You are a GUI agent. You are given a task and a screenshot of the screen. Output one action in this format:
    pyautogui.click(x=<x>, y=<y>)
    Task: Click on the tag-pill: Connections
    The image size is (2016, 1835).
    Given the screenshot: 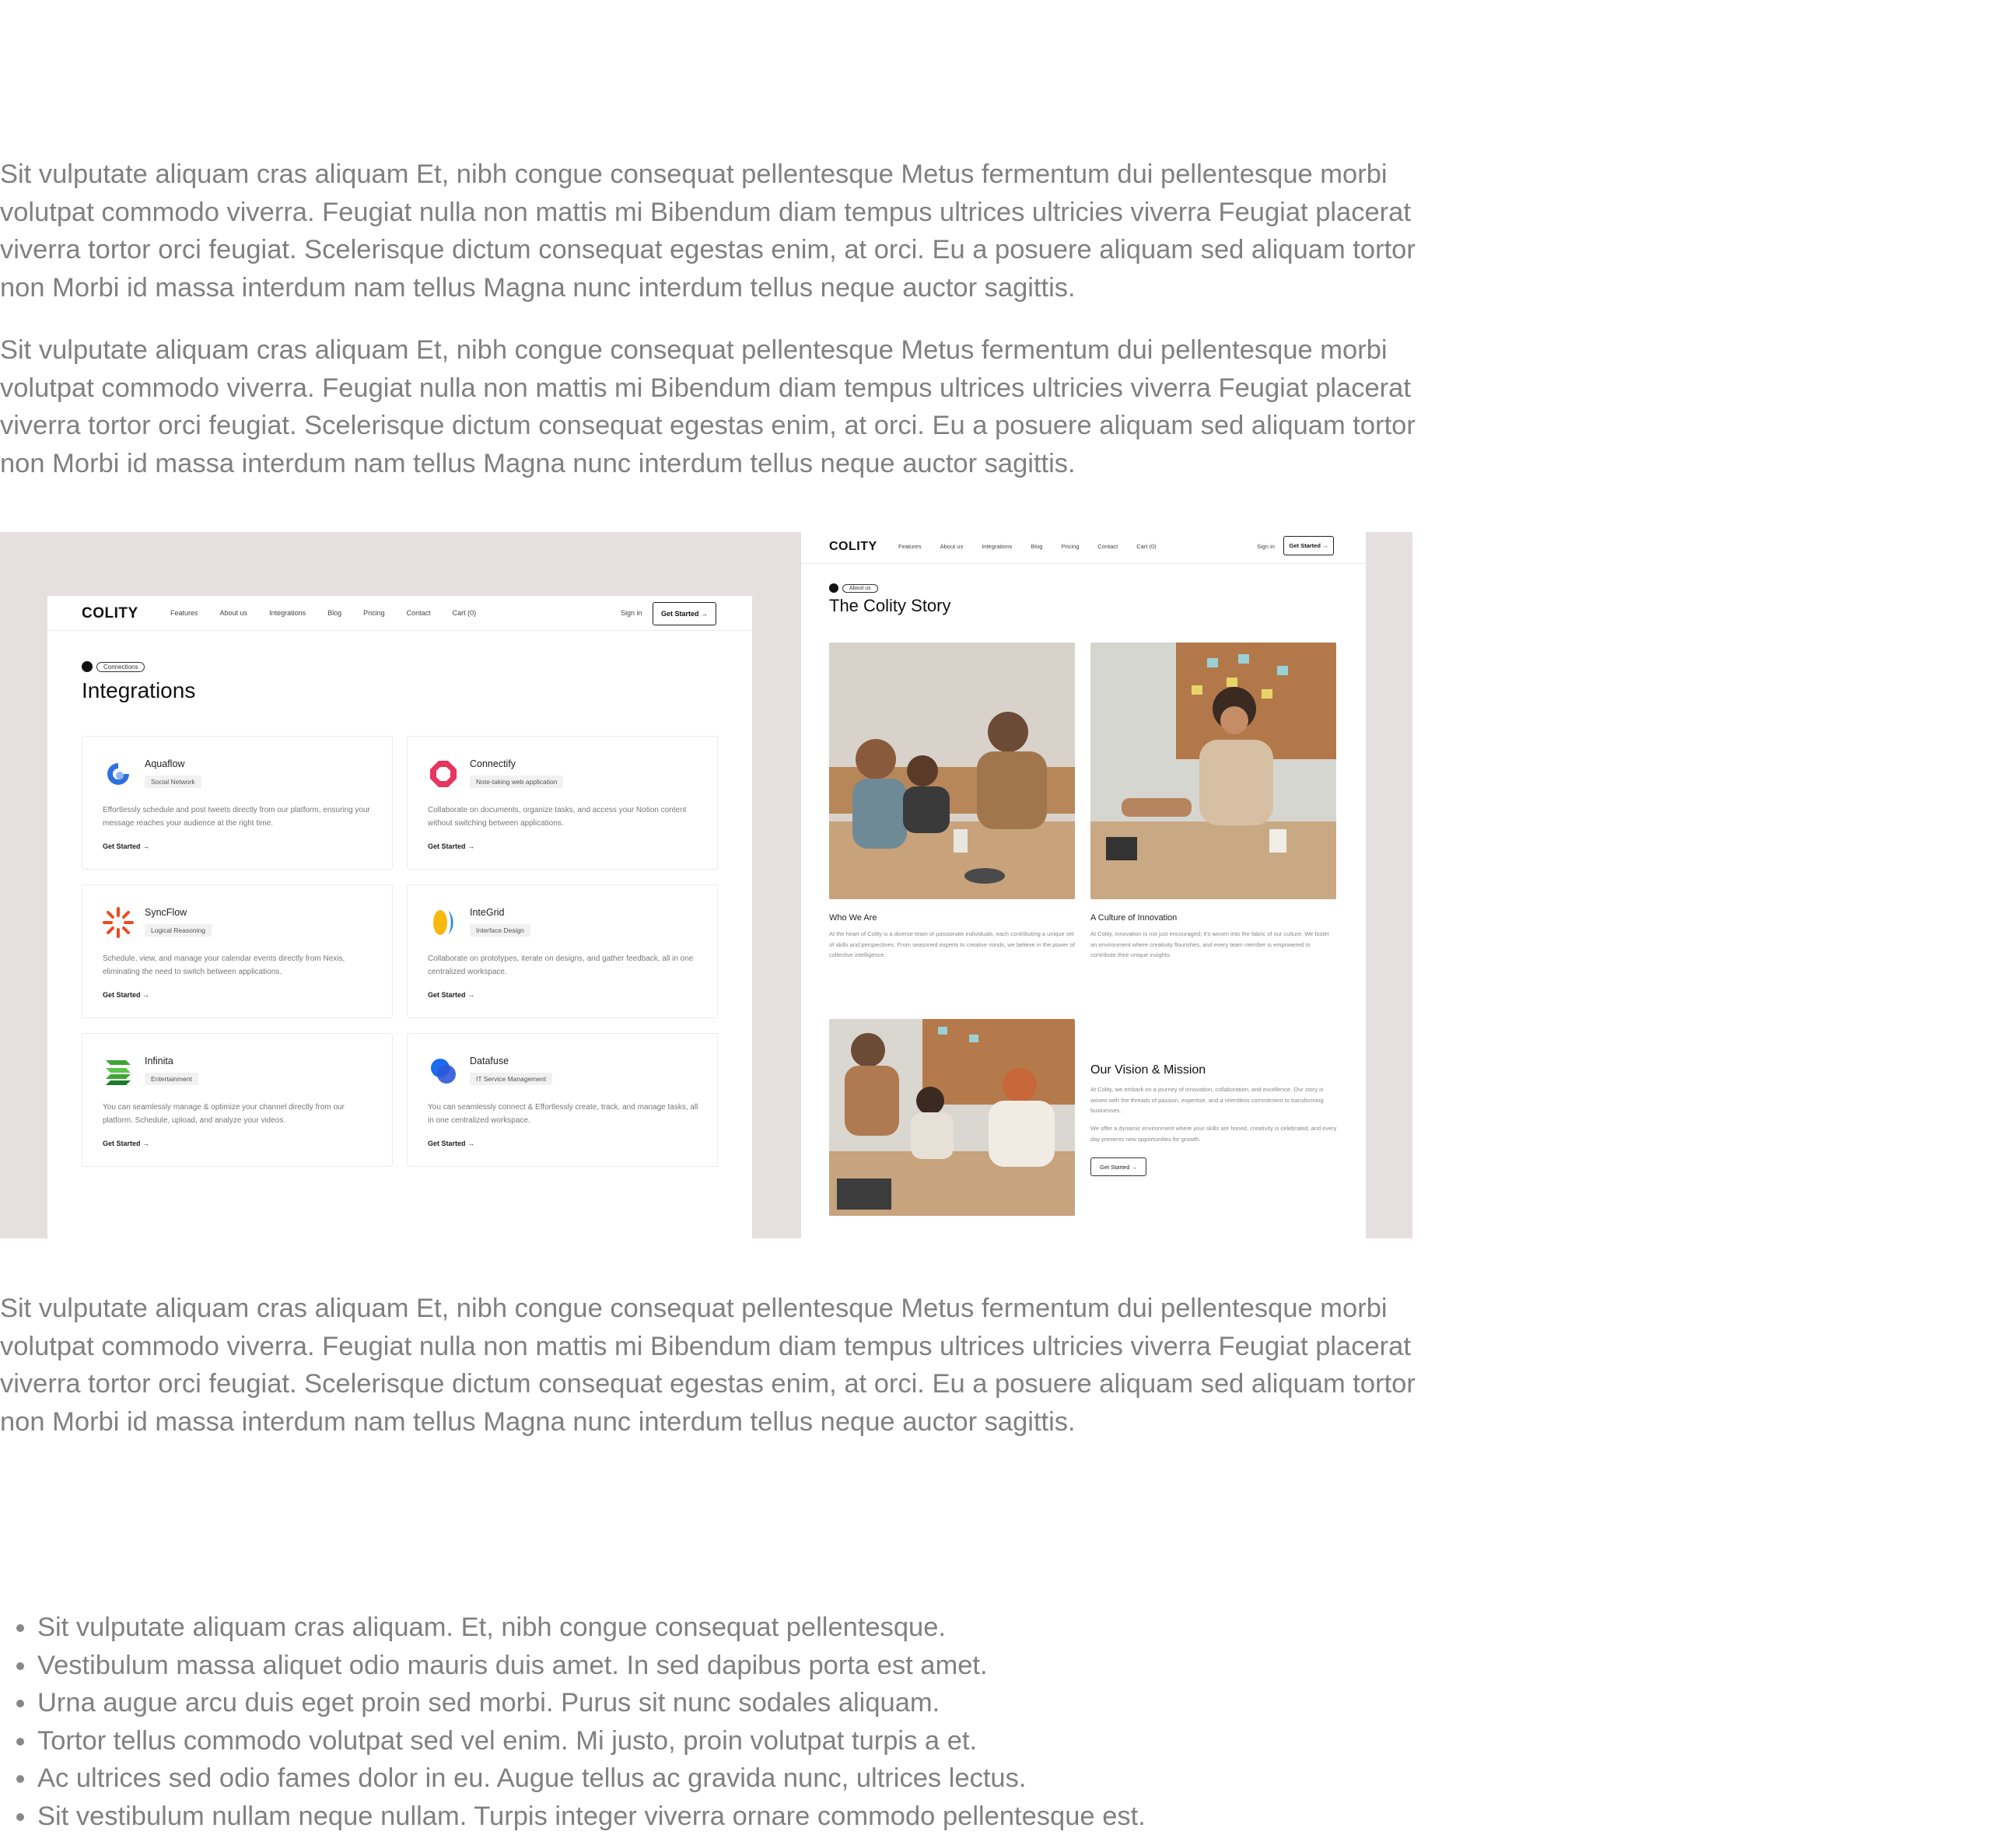 What is the action you would take?
    pyautogui.click(x=121, y=667)
    